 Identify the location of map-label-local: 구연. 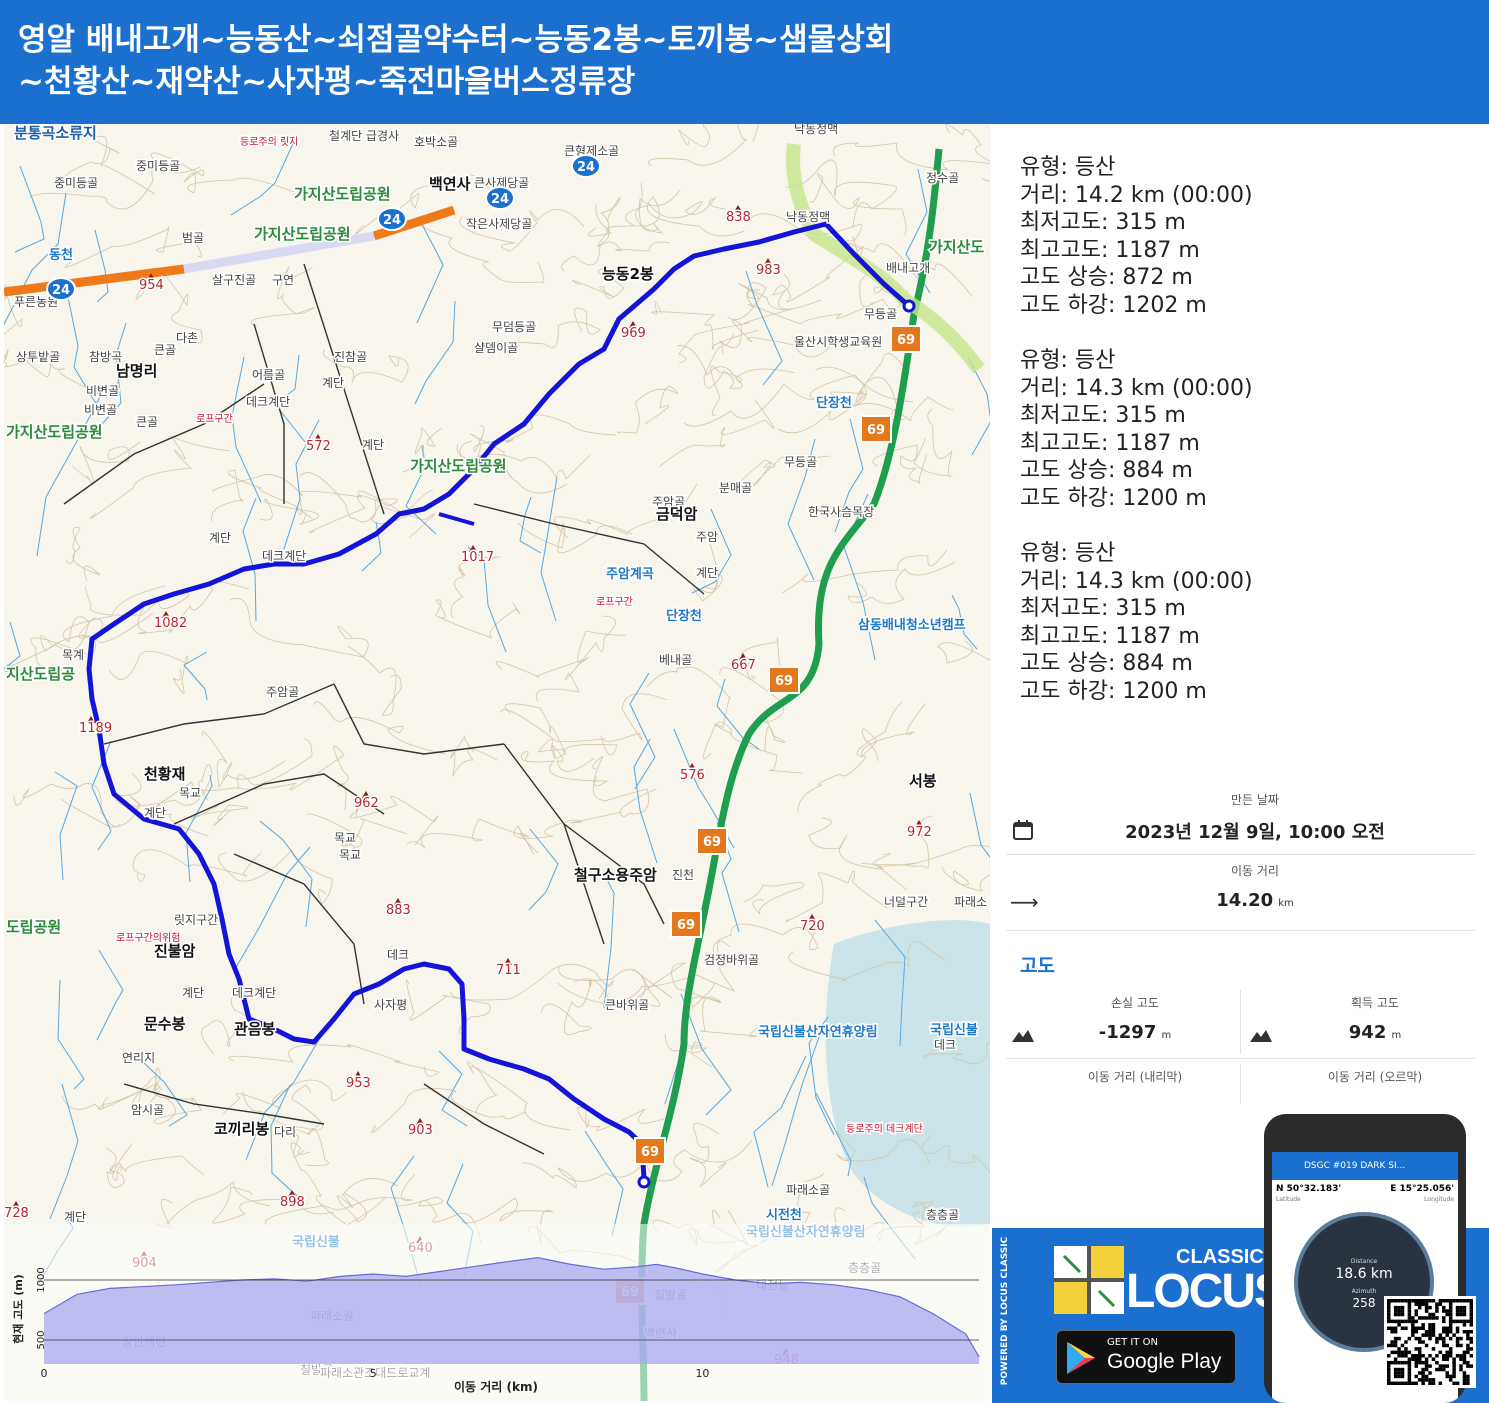
(283, 280).